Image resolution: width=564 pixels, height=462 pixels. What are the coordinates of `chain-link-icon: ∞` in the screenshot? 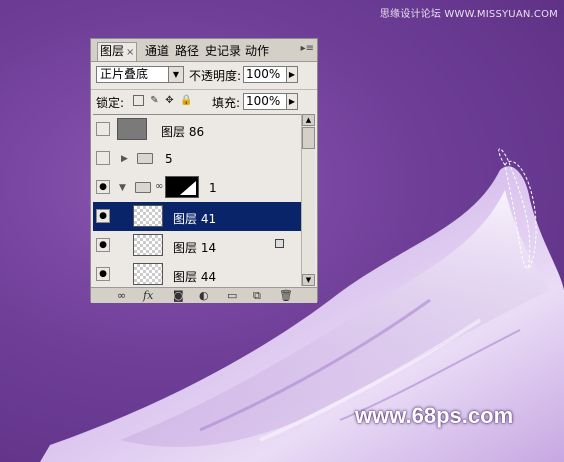 It's located at (159, 186).